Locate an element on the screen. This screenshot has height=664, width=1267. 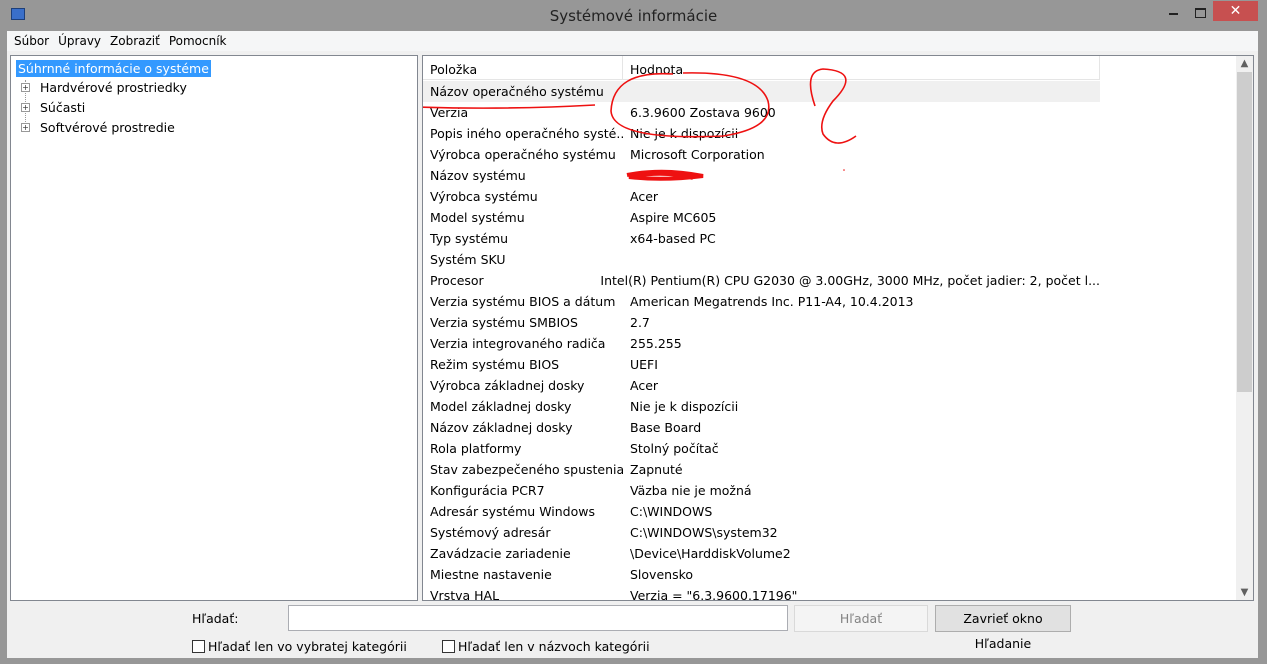
value-cell: 255.255 is located at coordinates (656, 343).